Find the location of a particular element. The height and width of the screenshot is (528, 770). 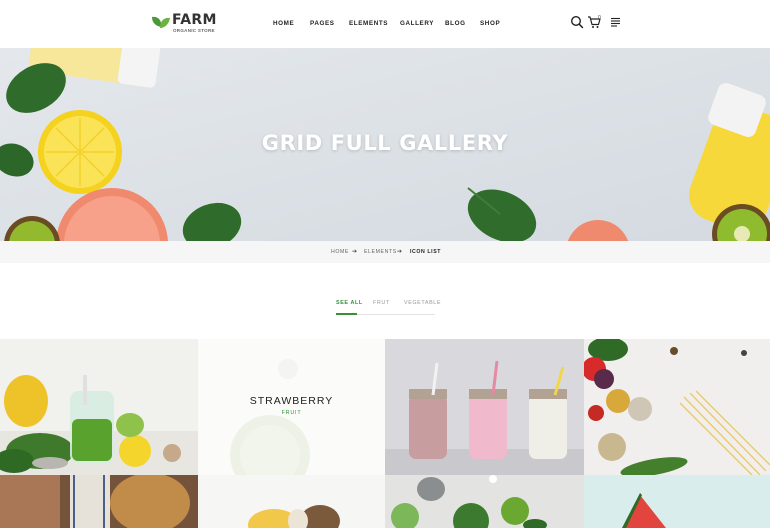

gallery-item-strawberry: STRAWBERRY FRUIT is located at coordinates (291, 407).